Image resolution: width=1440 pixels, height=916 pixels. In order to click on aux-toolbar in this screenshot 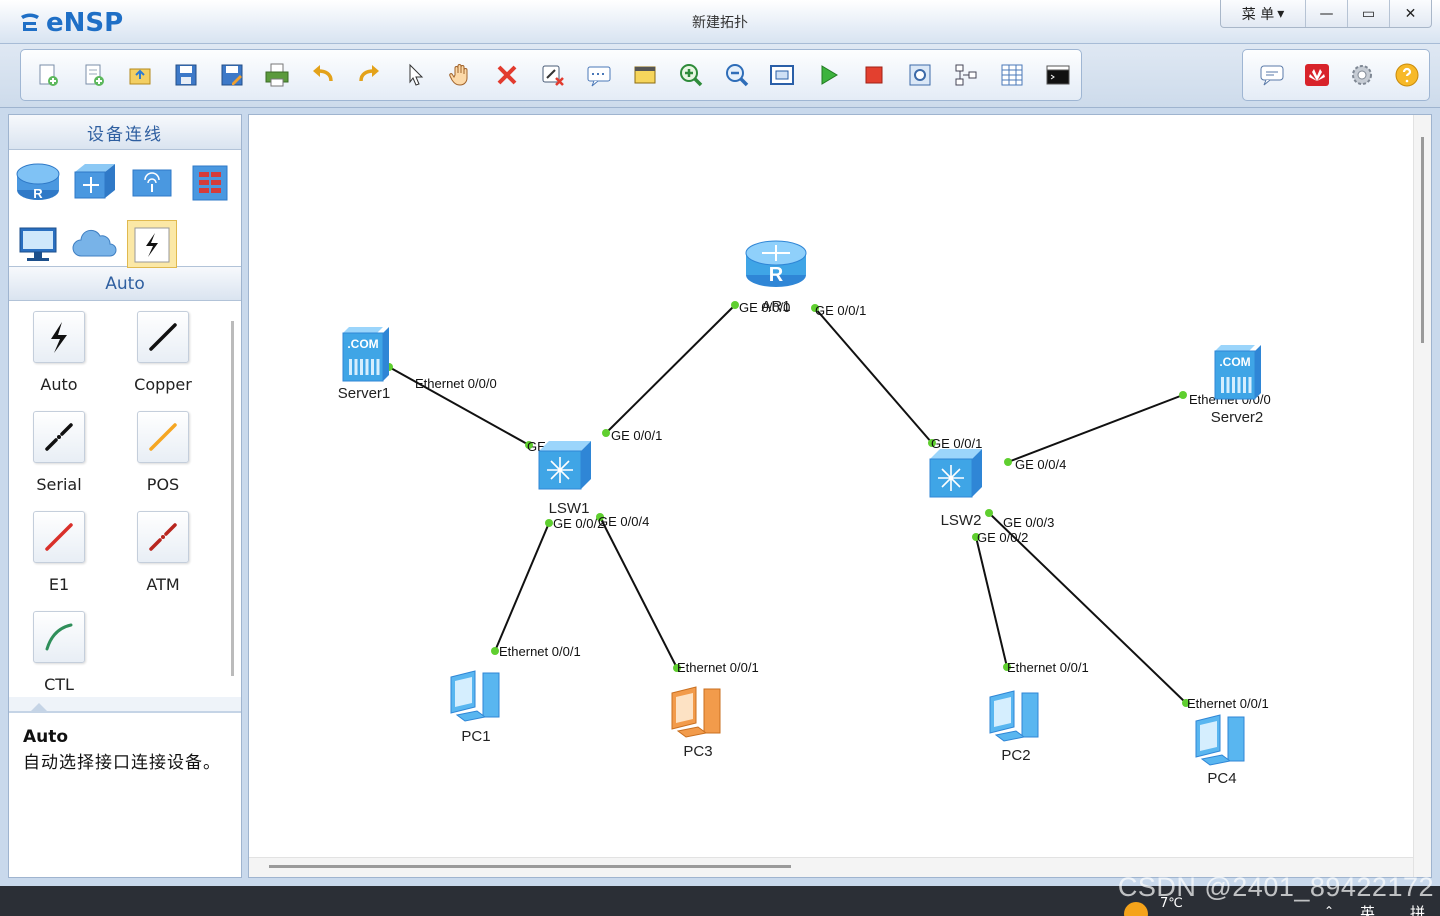, I will do `click(1336, 75)`.